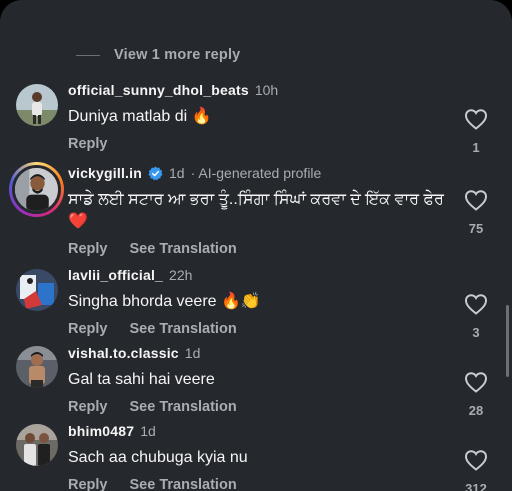 Image resolution: width=512 pixels, height=491 pixels. What do you see at coordinates (476, 486) in the screenshot?
I see `like-count: 312` at bounding box center [476, 486].